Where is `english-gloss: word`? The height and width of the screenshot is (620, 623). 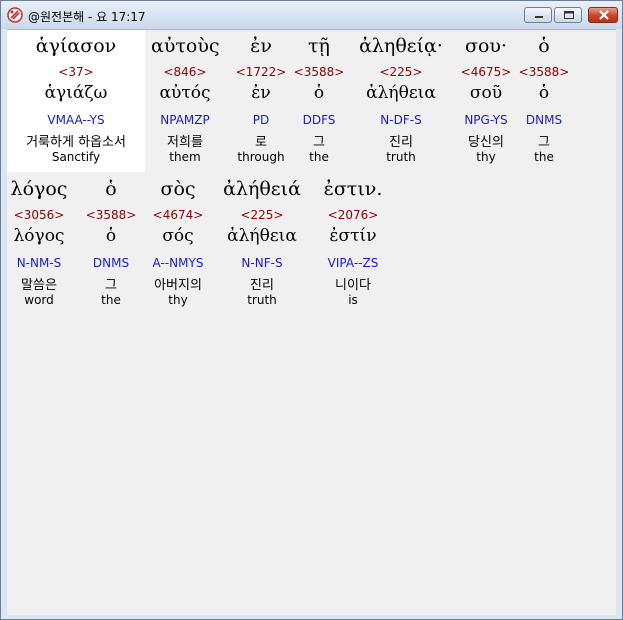 english-gloss: word is located at coordinates (39, 300).